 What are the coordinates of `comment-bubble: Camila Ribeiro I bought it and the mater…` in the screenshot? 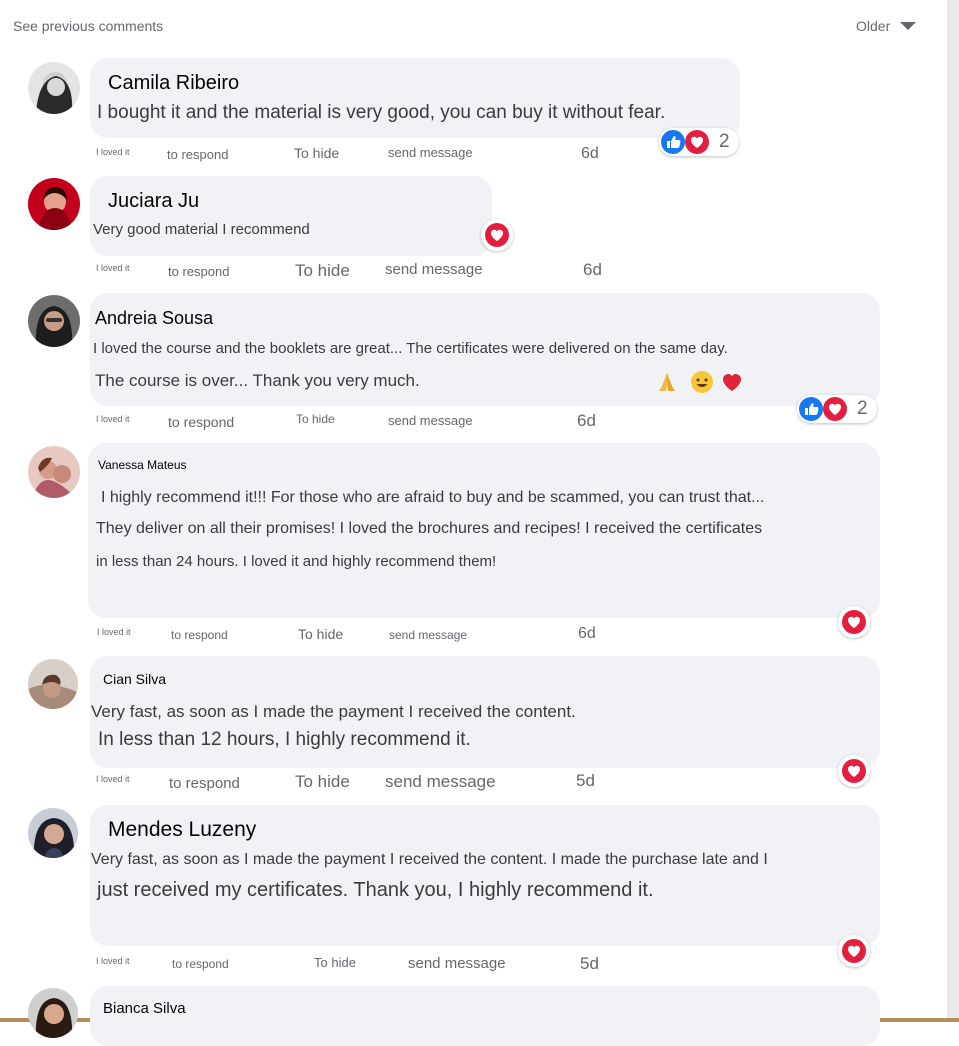 It's located at (415, 98).